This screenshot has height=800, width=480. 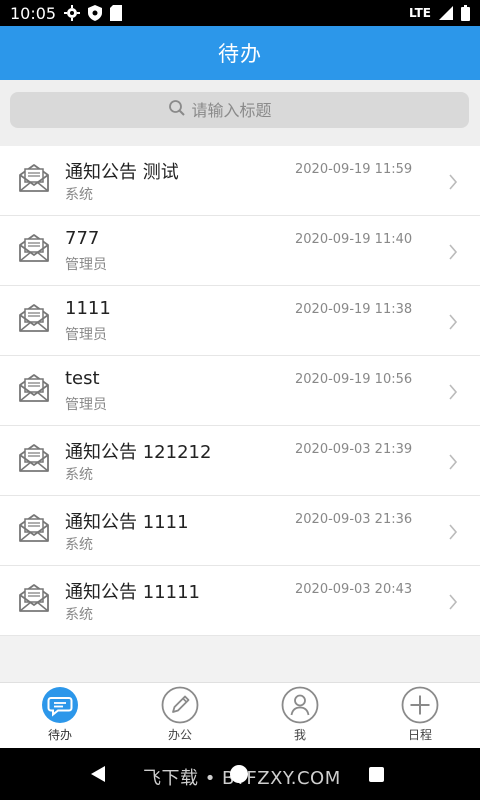 I want to click on pencil-icon, so click(x=180, y=705).